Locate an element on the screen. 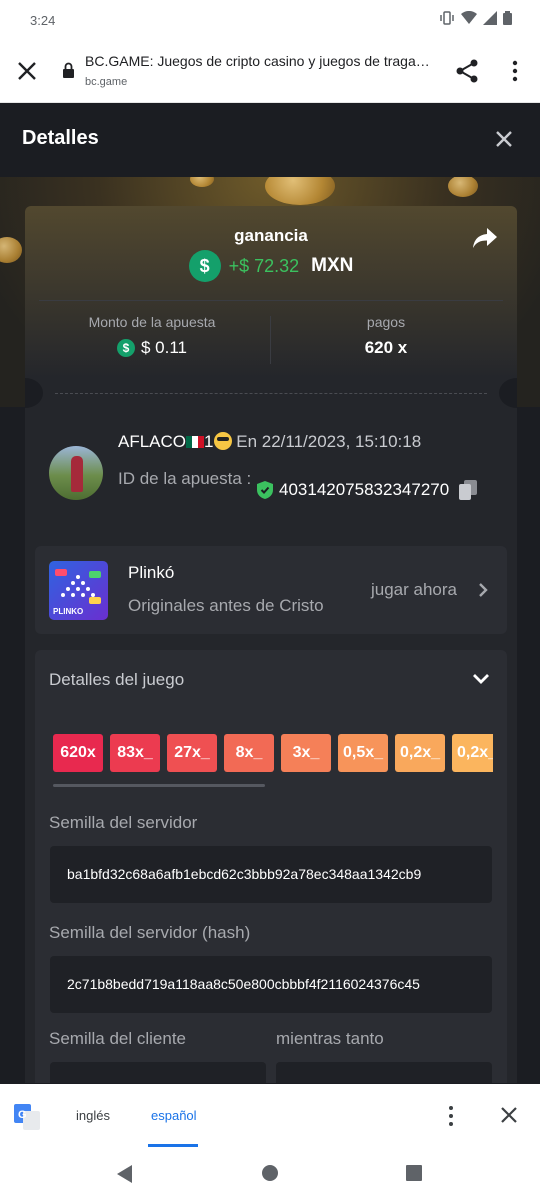 This screenshot has width=540, height=1200. bet-id-label: ID de la apuesta : is located at coordinates (185, 478).